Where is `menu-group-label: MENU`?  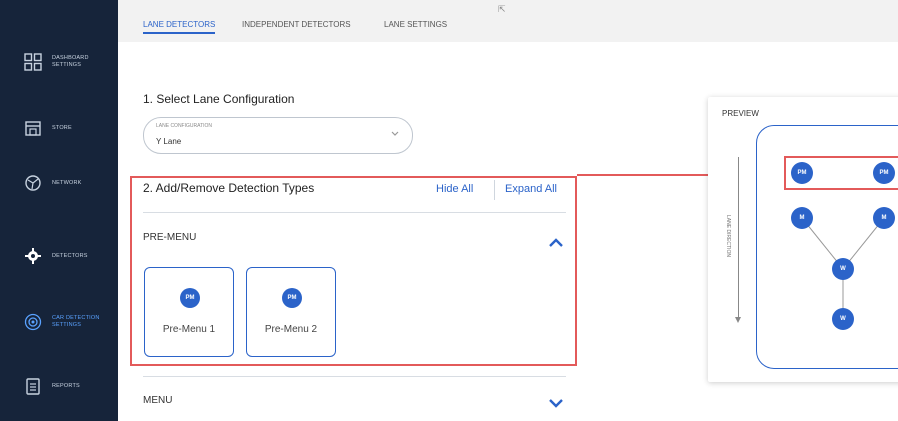
menu-group-label: MENU is located at coordinates (158, 400).